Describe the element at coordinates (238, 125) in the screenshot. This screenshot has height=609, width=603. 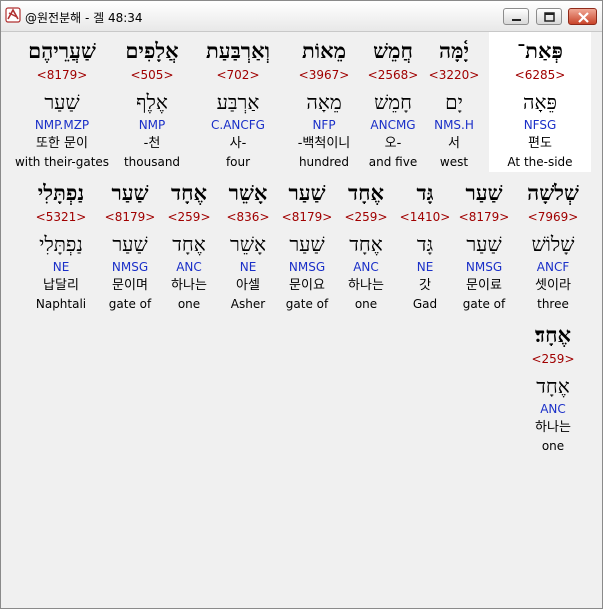
I see `word-morphology: C.ANCFG` at that location.